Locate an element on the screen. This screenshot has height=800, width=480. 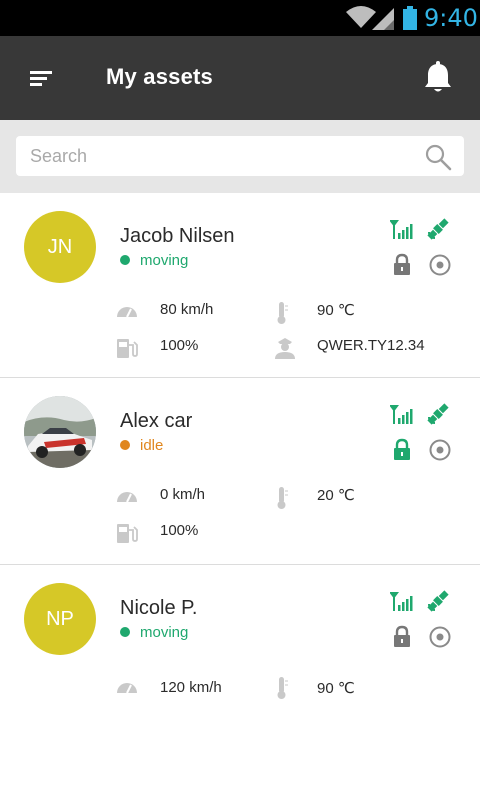
asset-name: Alex car is located at coordinates (156, 421).